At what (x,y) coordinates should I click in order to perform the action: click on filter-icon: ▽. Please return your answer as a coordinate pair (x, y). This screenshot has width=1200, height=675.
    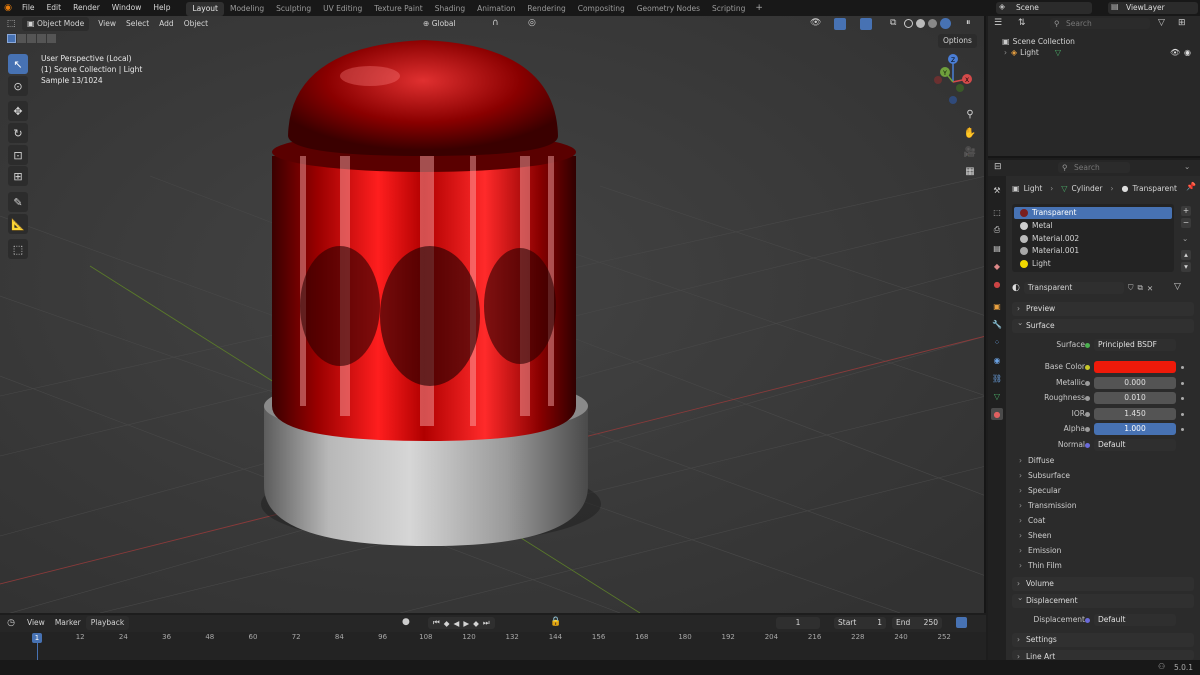
    Looking at the image, I should click on (1161, 23).